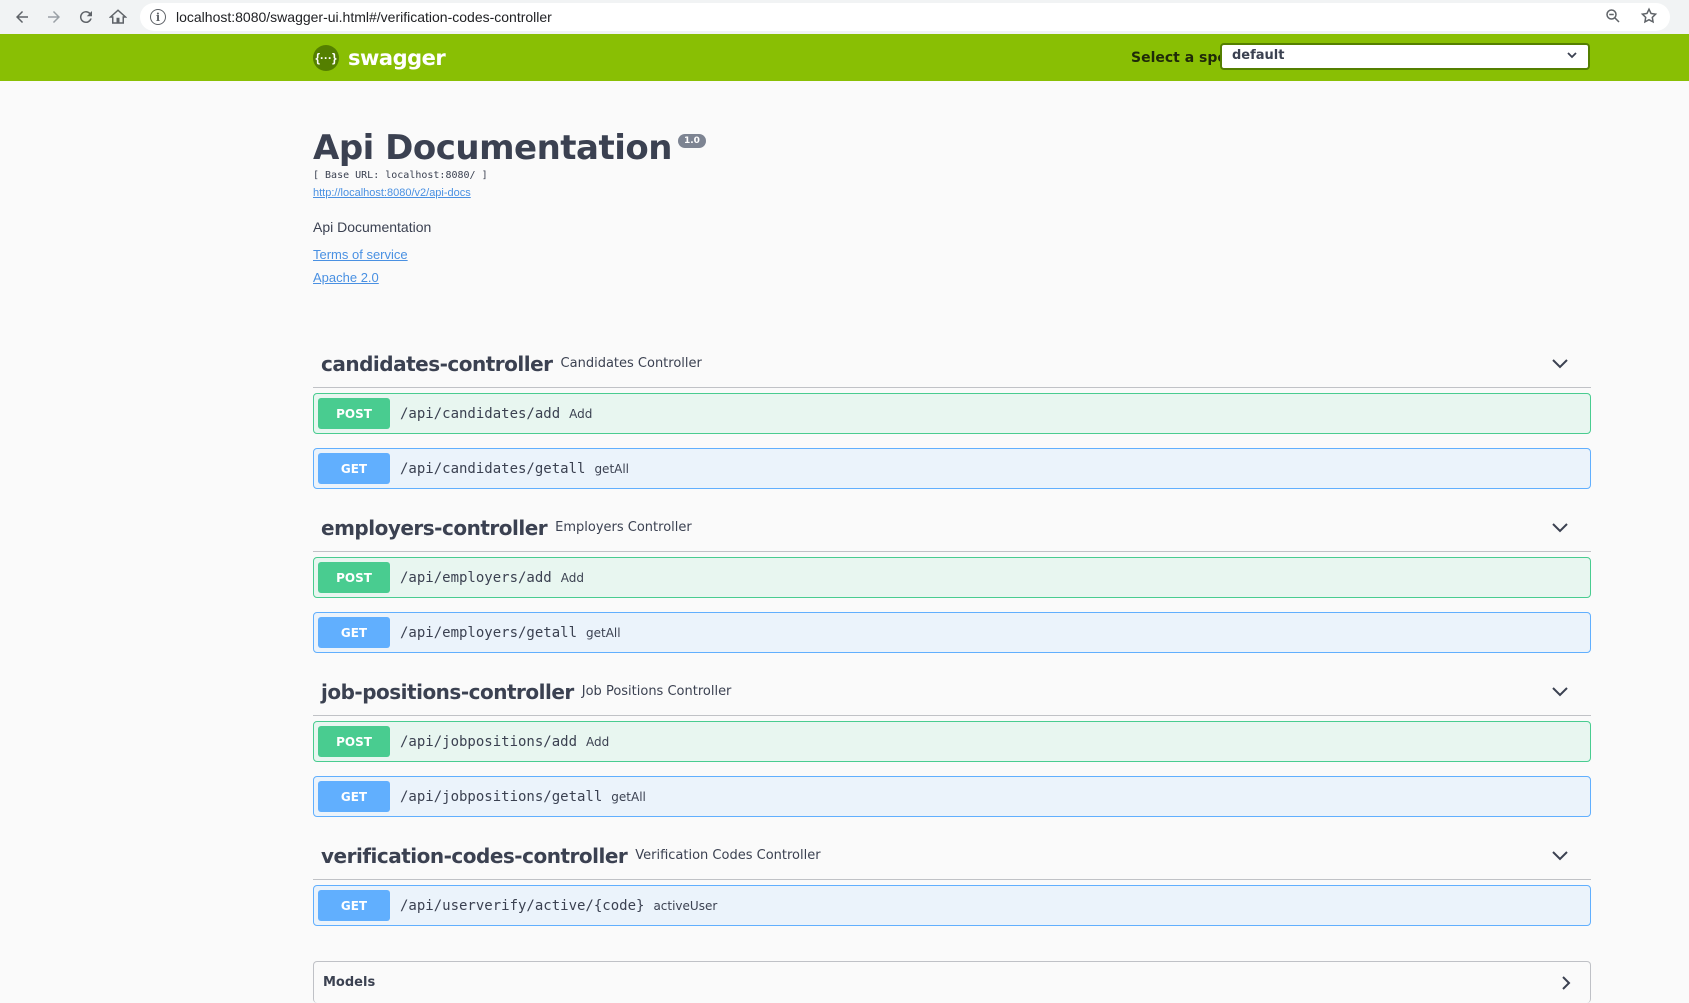 The width and height of the screenshot is (1689, 1003). Describe the element at coordinates (952, 632) in the screenshot. I see `operation-row: GET /api/employers/getall getAll` at that location.